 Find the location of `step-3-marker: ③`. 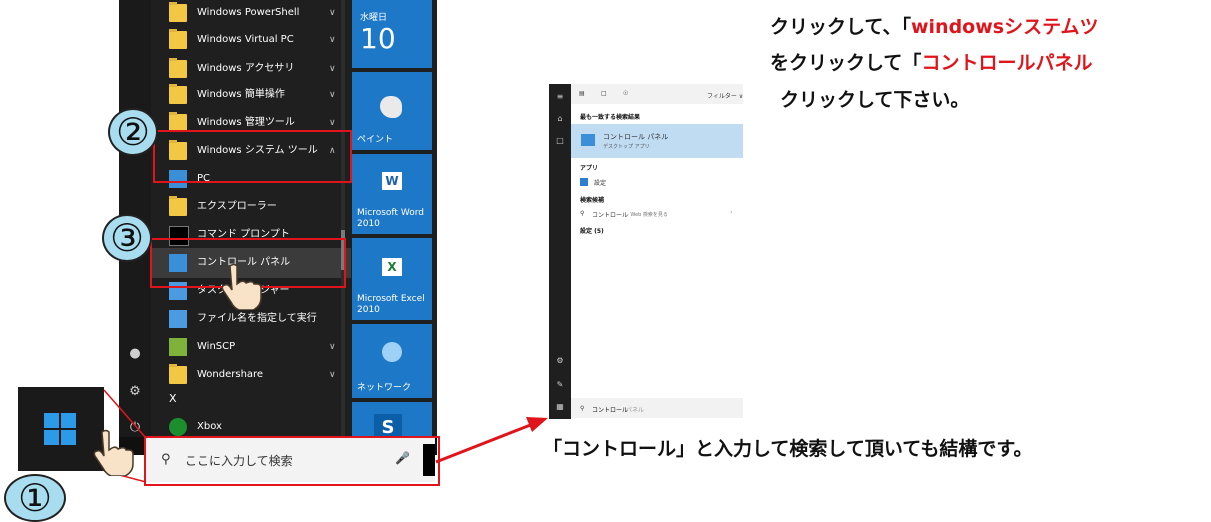

step-3-marker: ③ is located at coordinates (127, 238).